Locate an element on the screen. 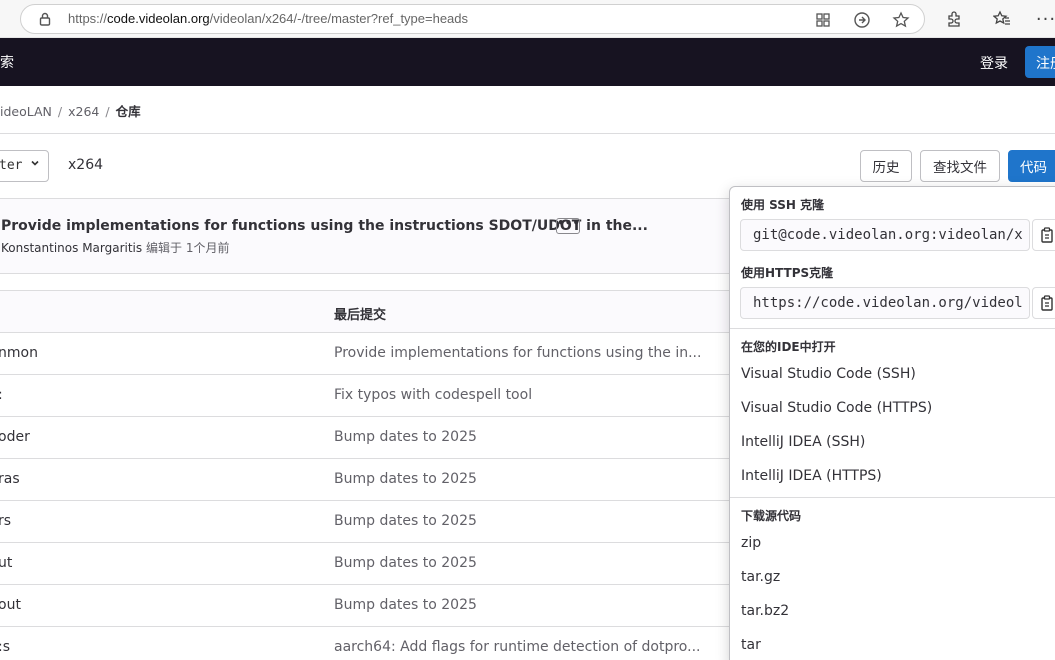 This screenshot has width=1055, height=660. copy-https-button is located at coordinates (1043, 303).